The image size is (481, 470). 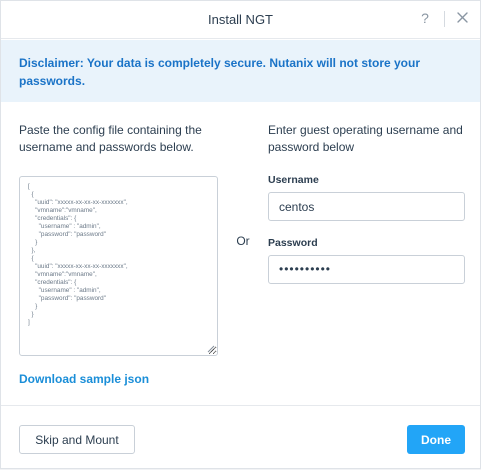 I want to click on done-button: Done, so click(x=436, y=439).